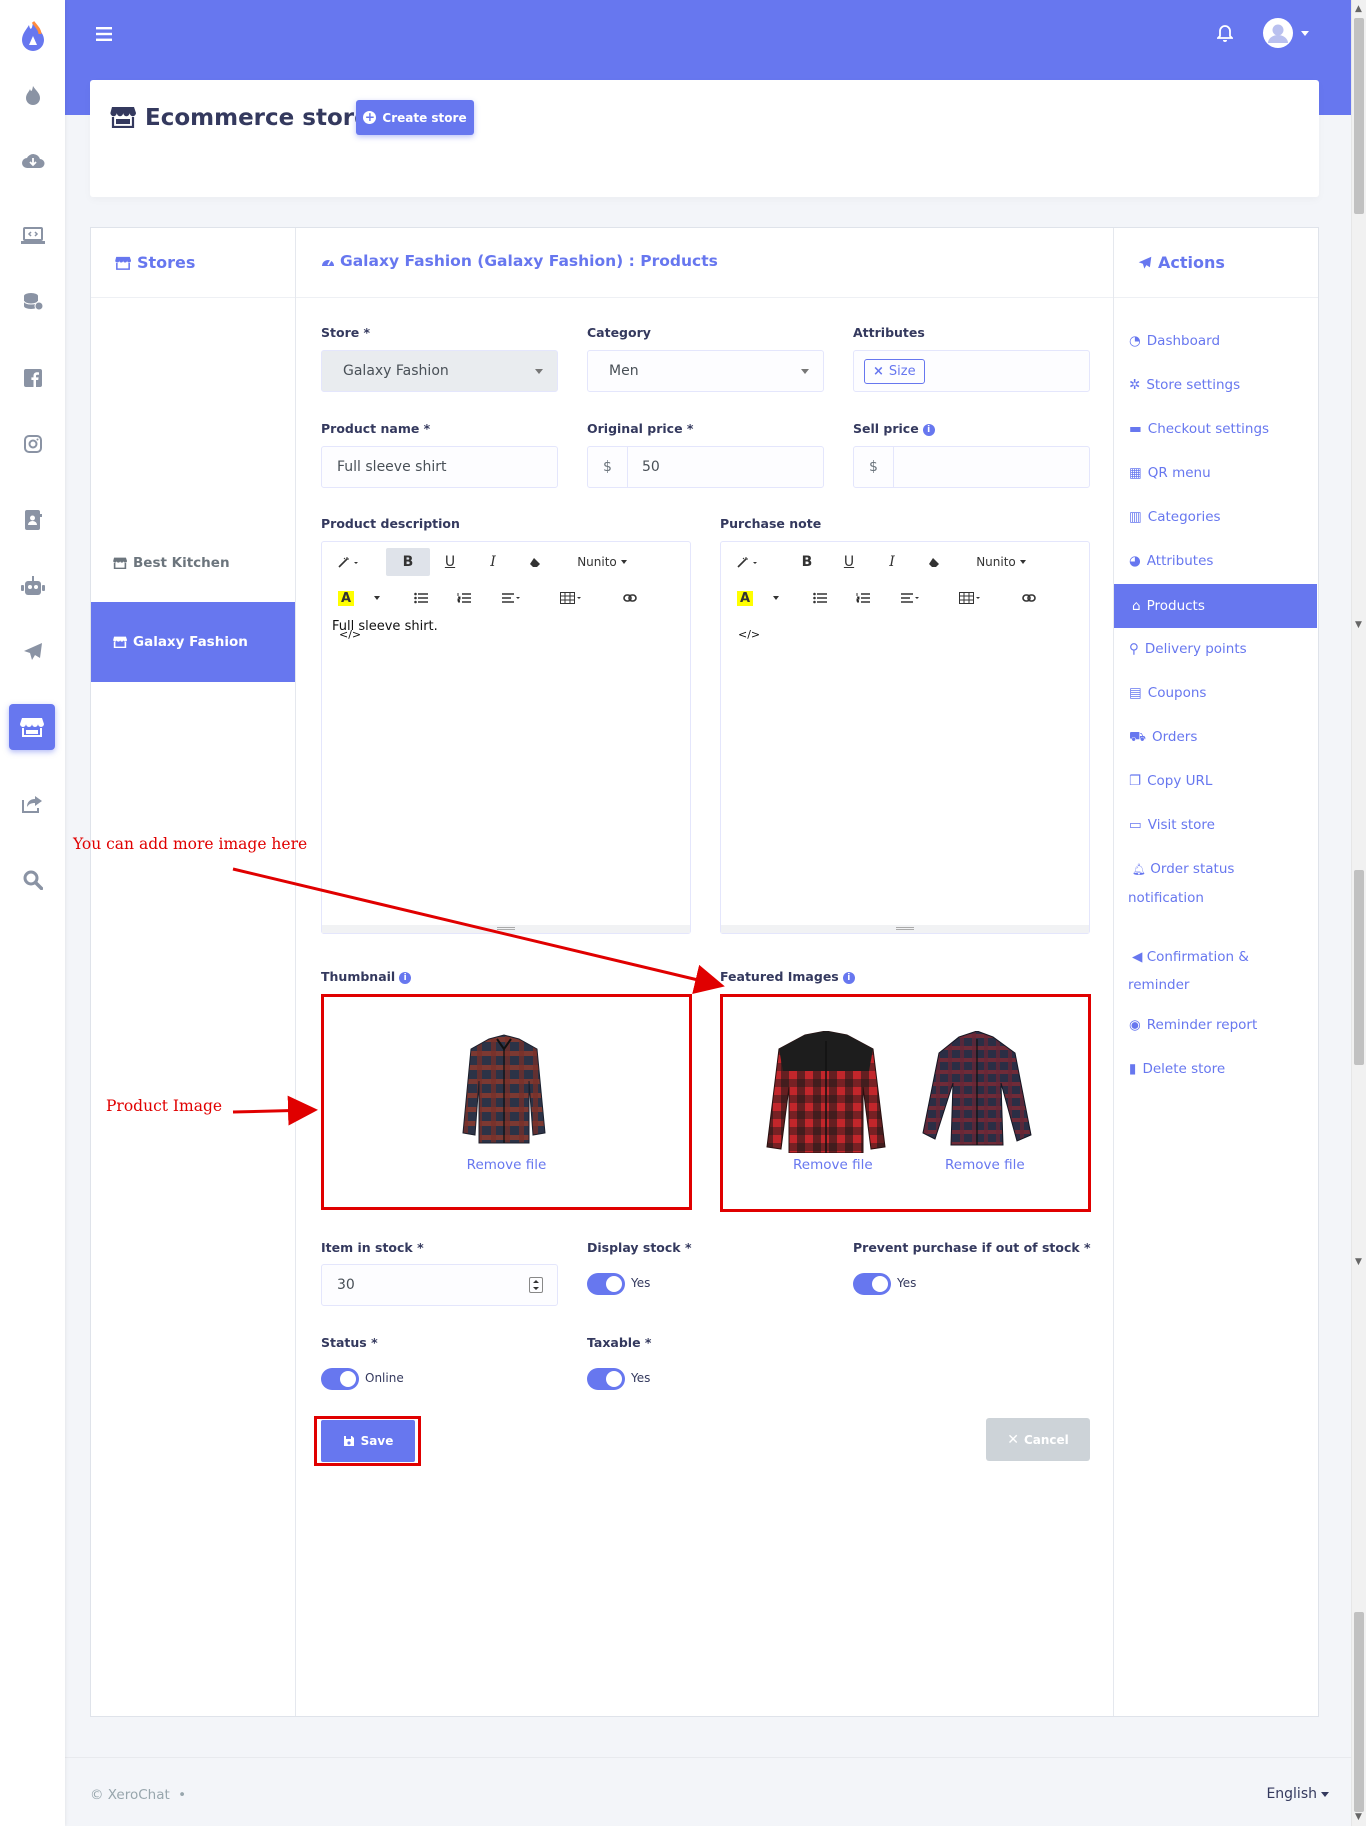  Describe the element at coordinates (32, 236) in the screenshot. I see `laptop-code-icon` at that location.